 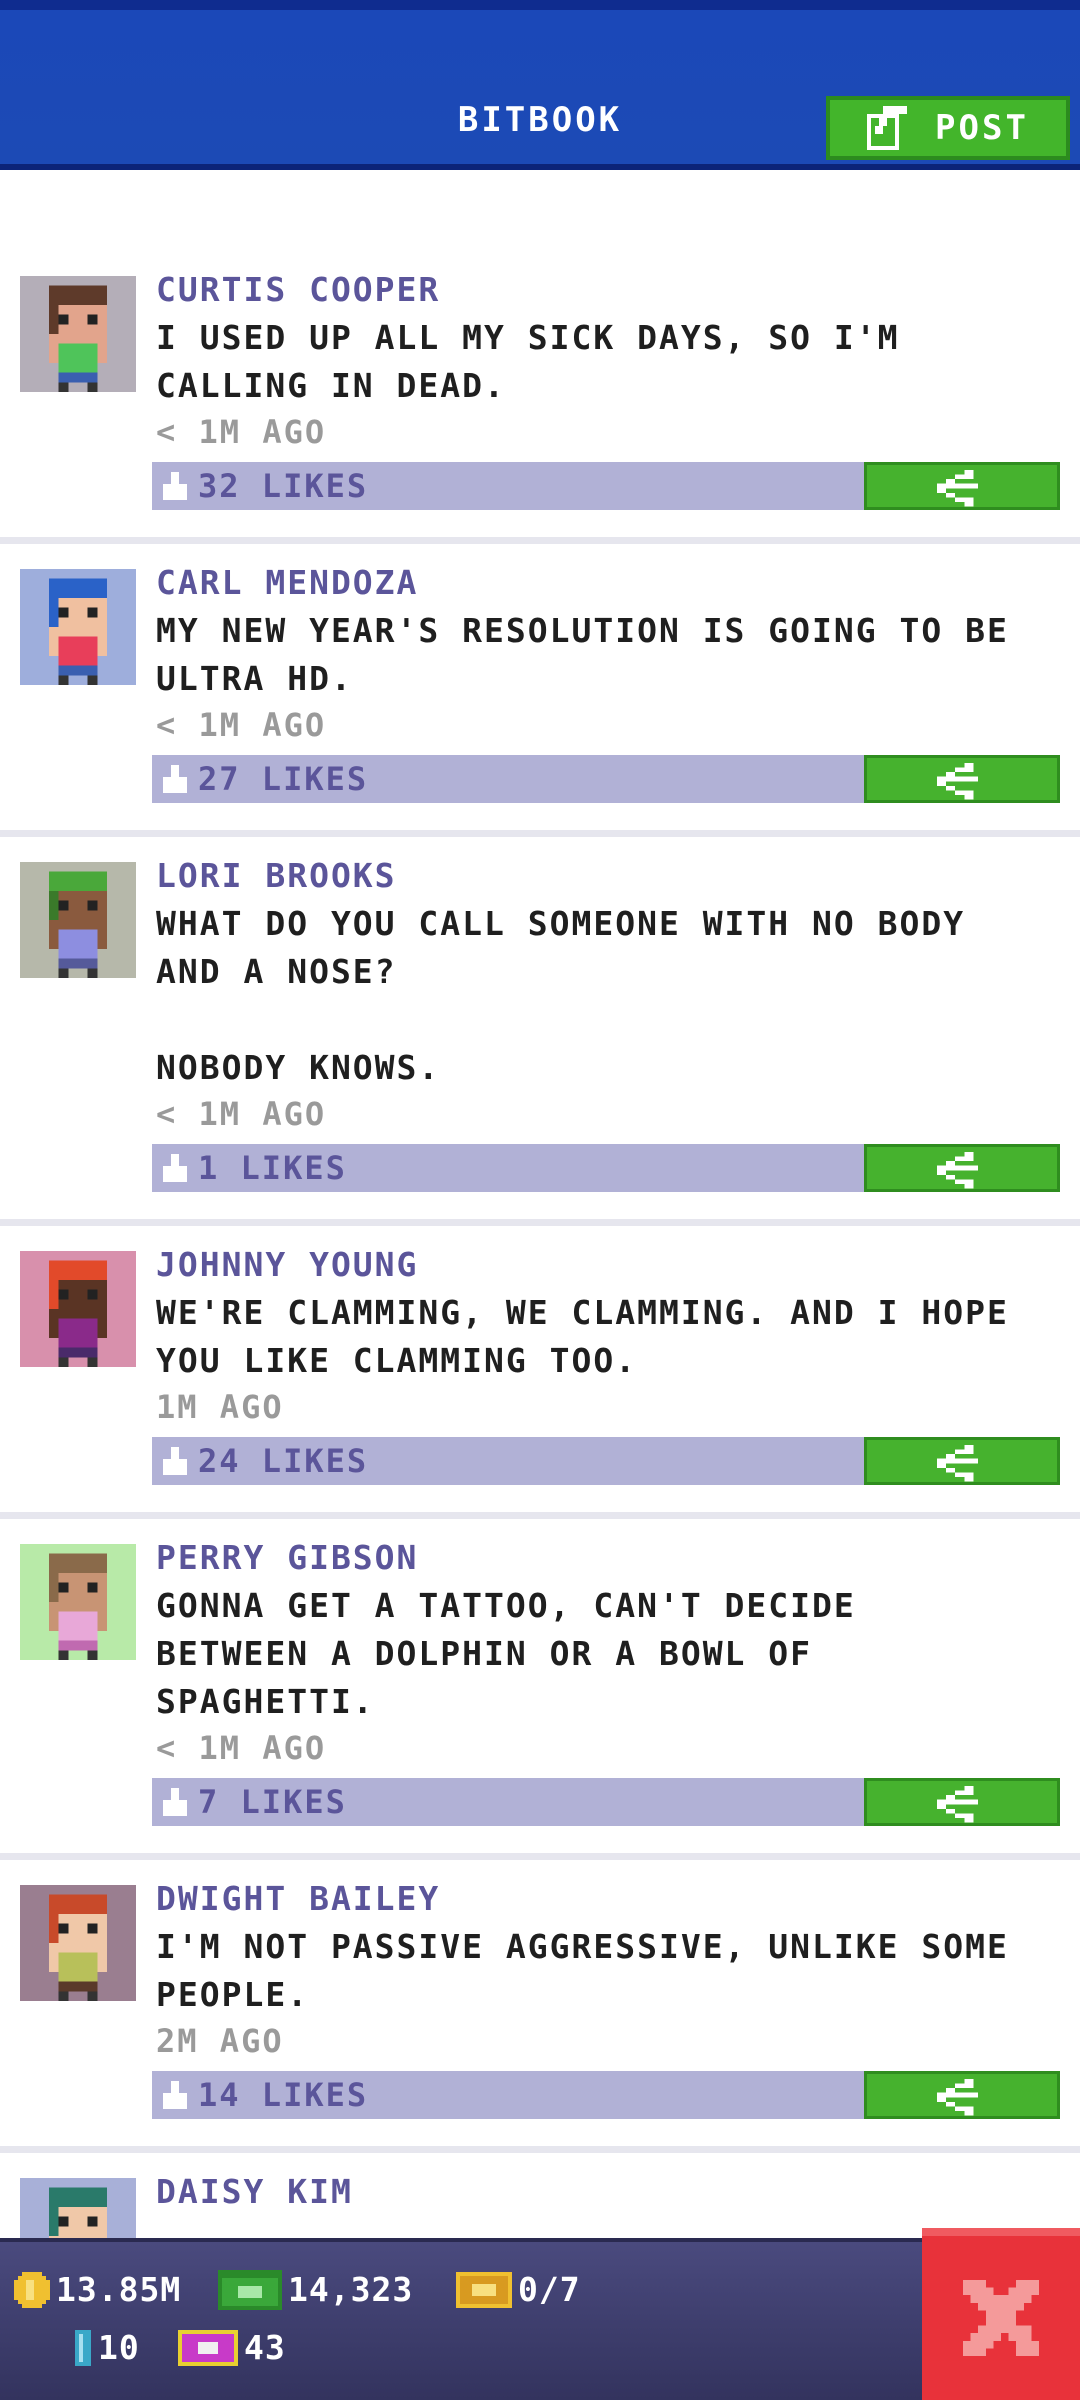 I want to click on likes-count: 32 LIKES, so click(x=283, y=486).